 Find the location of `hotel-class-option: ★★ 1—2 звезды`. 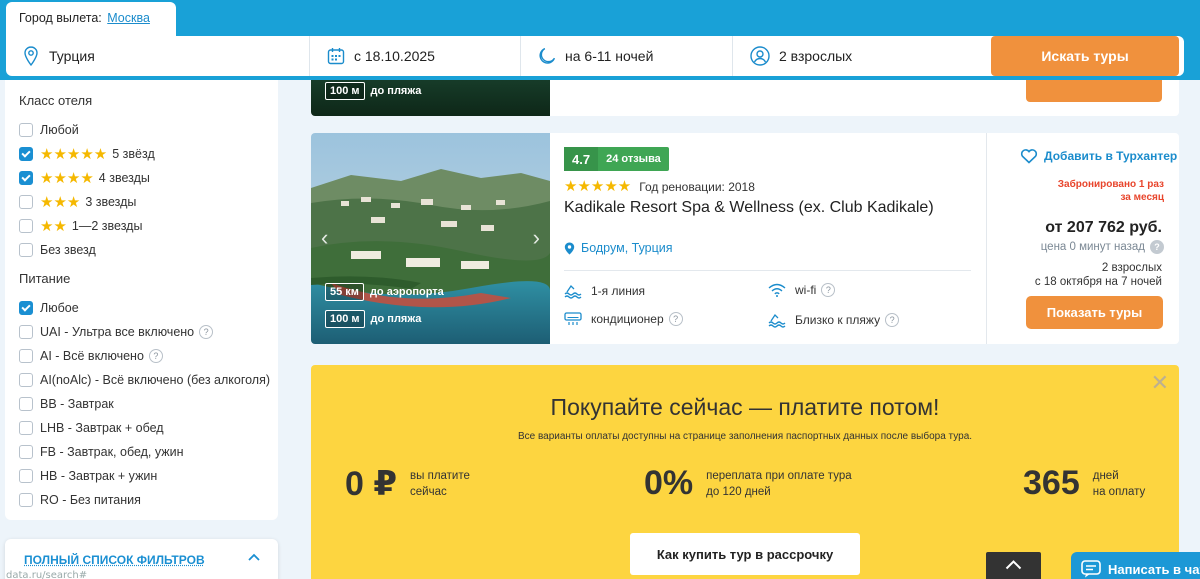

hotel-class-option: ★★ 1—2 звезды is located at coordinates (148, 226).